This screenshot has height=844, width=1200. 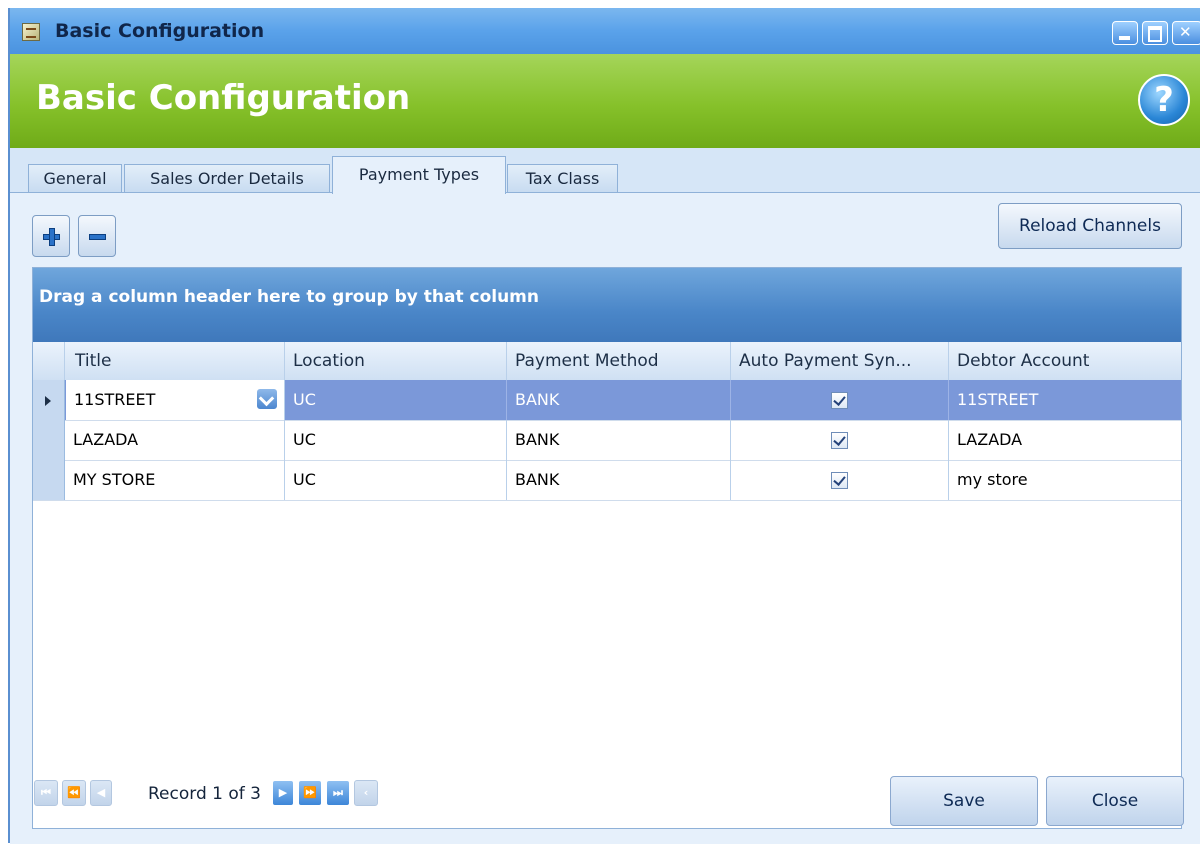 I want to click on help-icon: ?, so click(x=1164, y=100).